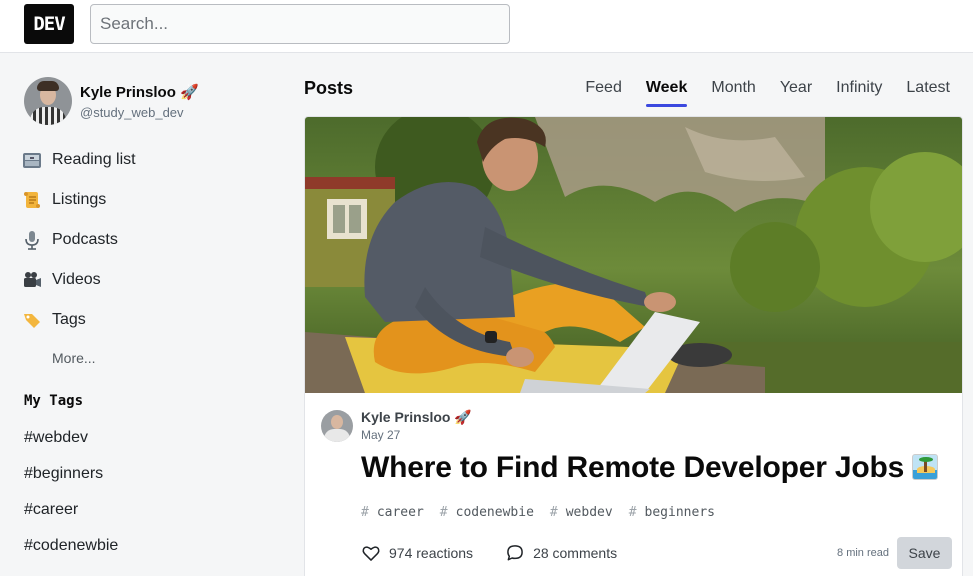 The image size is (973, 576). I want to click on tag-link-career: #career, so click(71, 510).